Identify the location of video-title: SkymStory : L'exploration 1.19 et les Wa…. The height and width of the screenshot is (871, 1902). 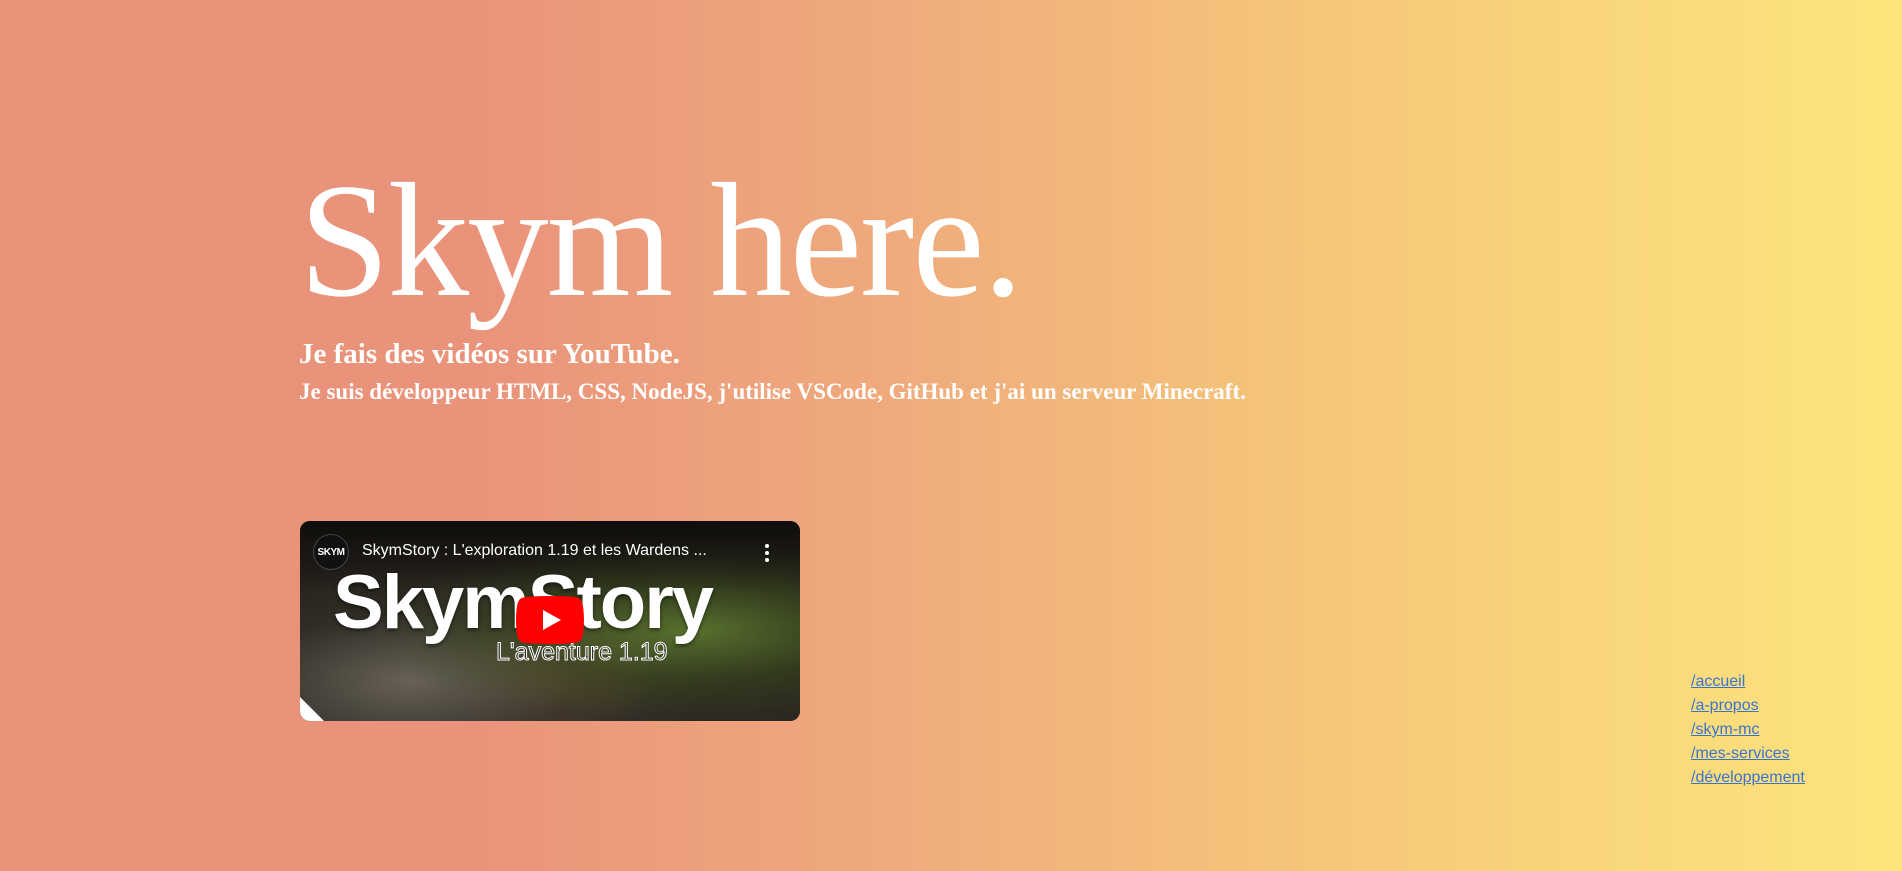
(557, 551).